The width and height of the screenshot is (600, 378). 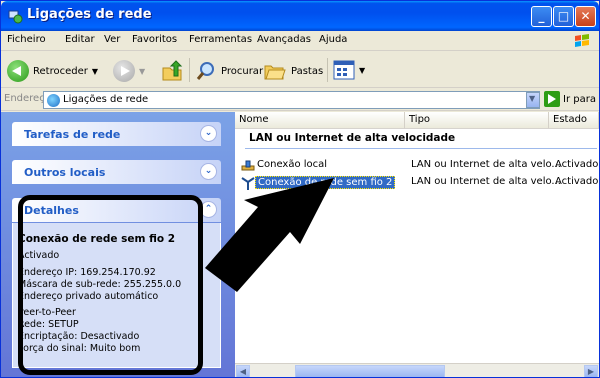 What do you see at coordinates (307, 71) in the screenshot?
I see `folders-label: Pastas` at bounding box center [307, 71].